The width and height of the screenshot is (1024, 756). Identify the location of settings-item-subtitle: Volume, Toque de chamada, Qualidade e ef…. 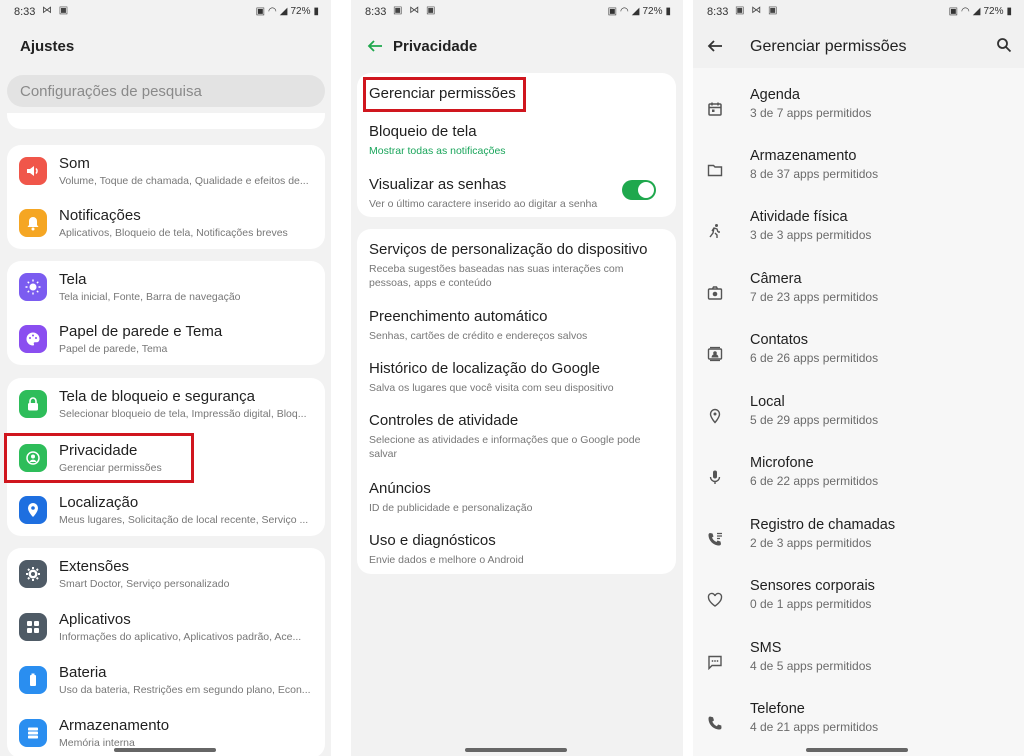
(184, 181).